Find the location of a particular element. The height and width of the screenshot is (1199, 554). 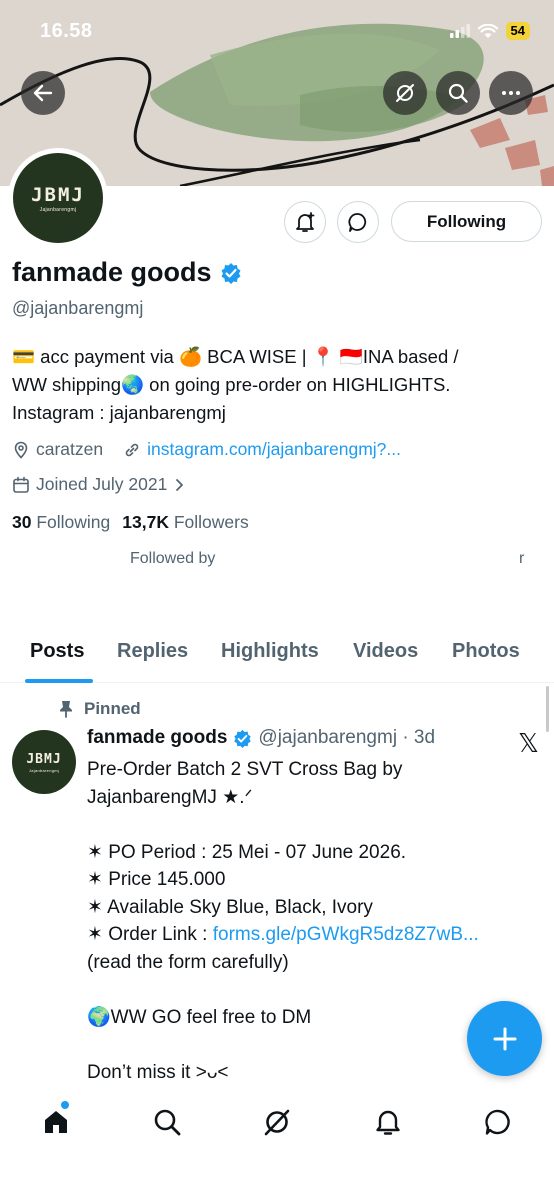

post-author-name: fanmade goods is located at coordinates (157, 738).